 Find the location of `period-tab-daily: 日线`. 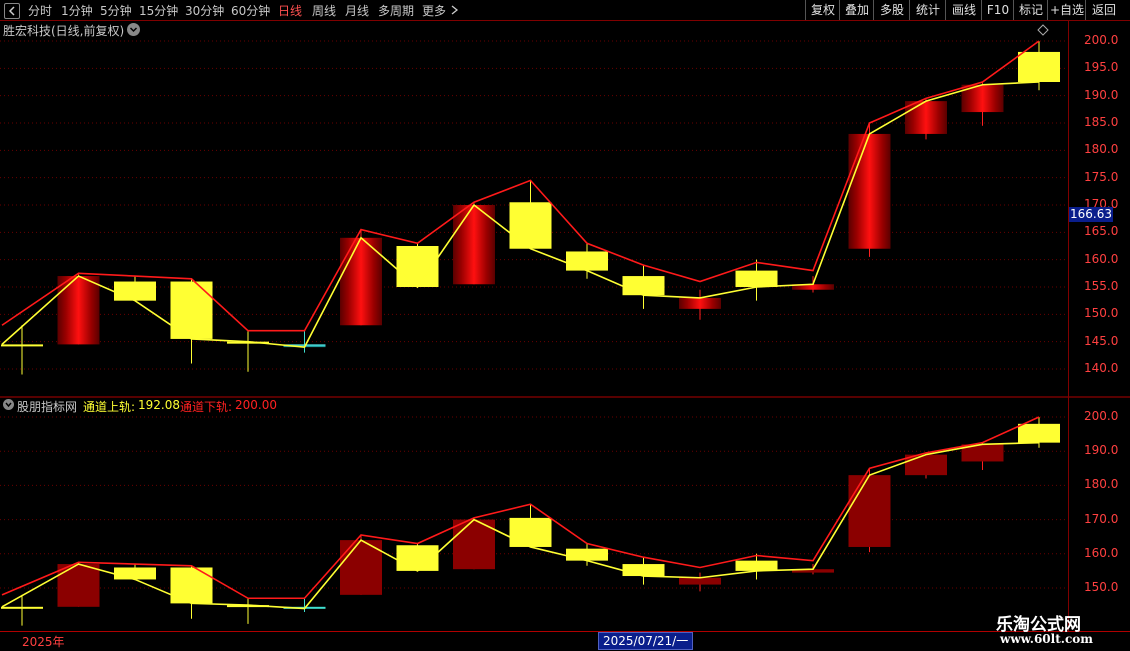

period-tab-daily: 日线 is located at coordinates (290, 10).